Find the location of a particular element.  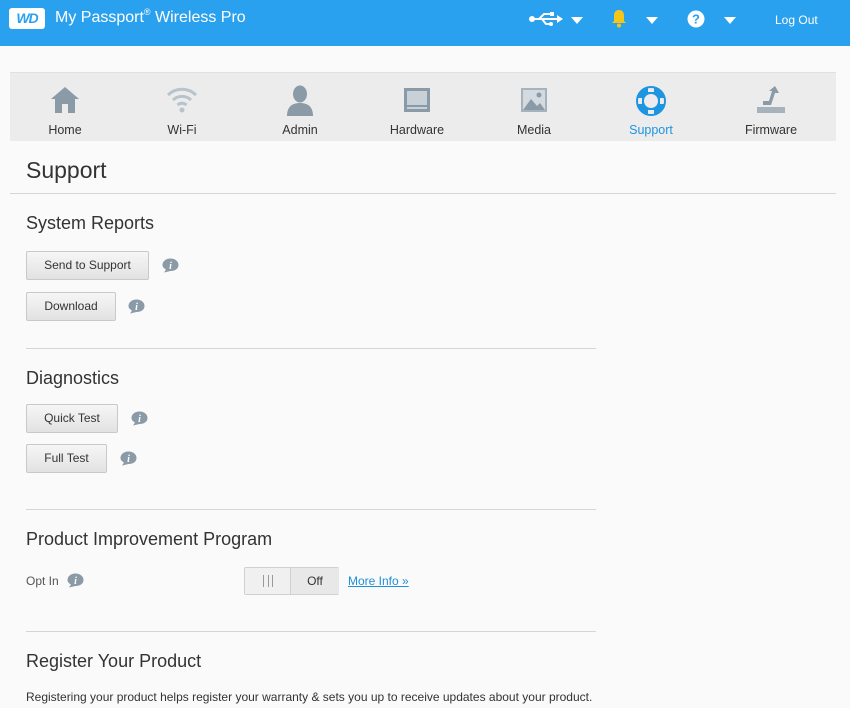

nav-item-hardware: Hardware is located at coordinates (417, 107).